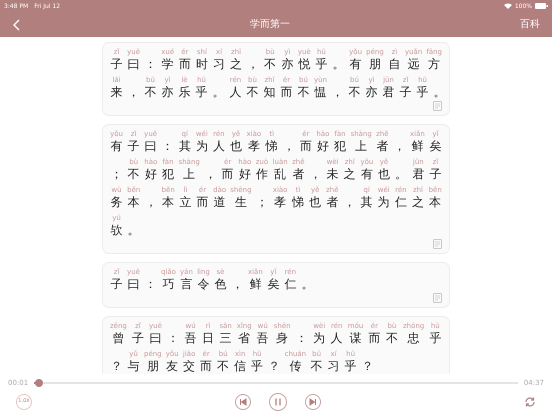  I want to click on chinese-character: 务, so click(116, 202).